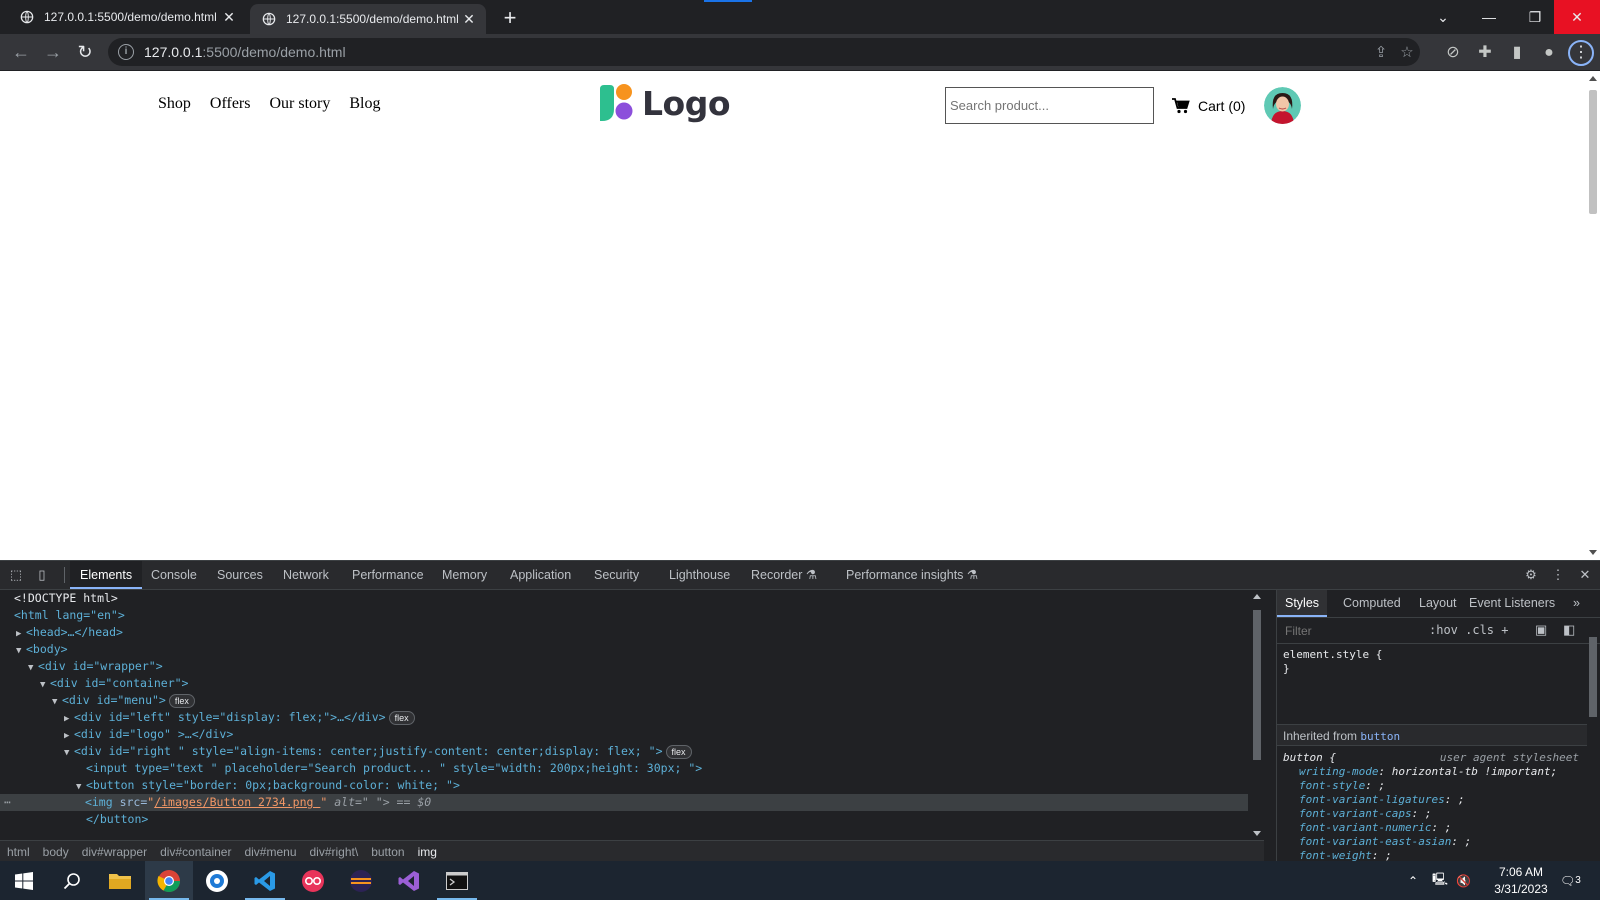 The width and height of the screenshot is (1600, 900). I want to click on menu-item-shop: Shop, so click(174, 104).